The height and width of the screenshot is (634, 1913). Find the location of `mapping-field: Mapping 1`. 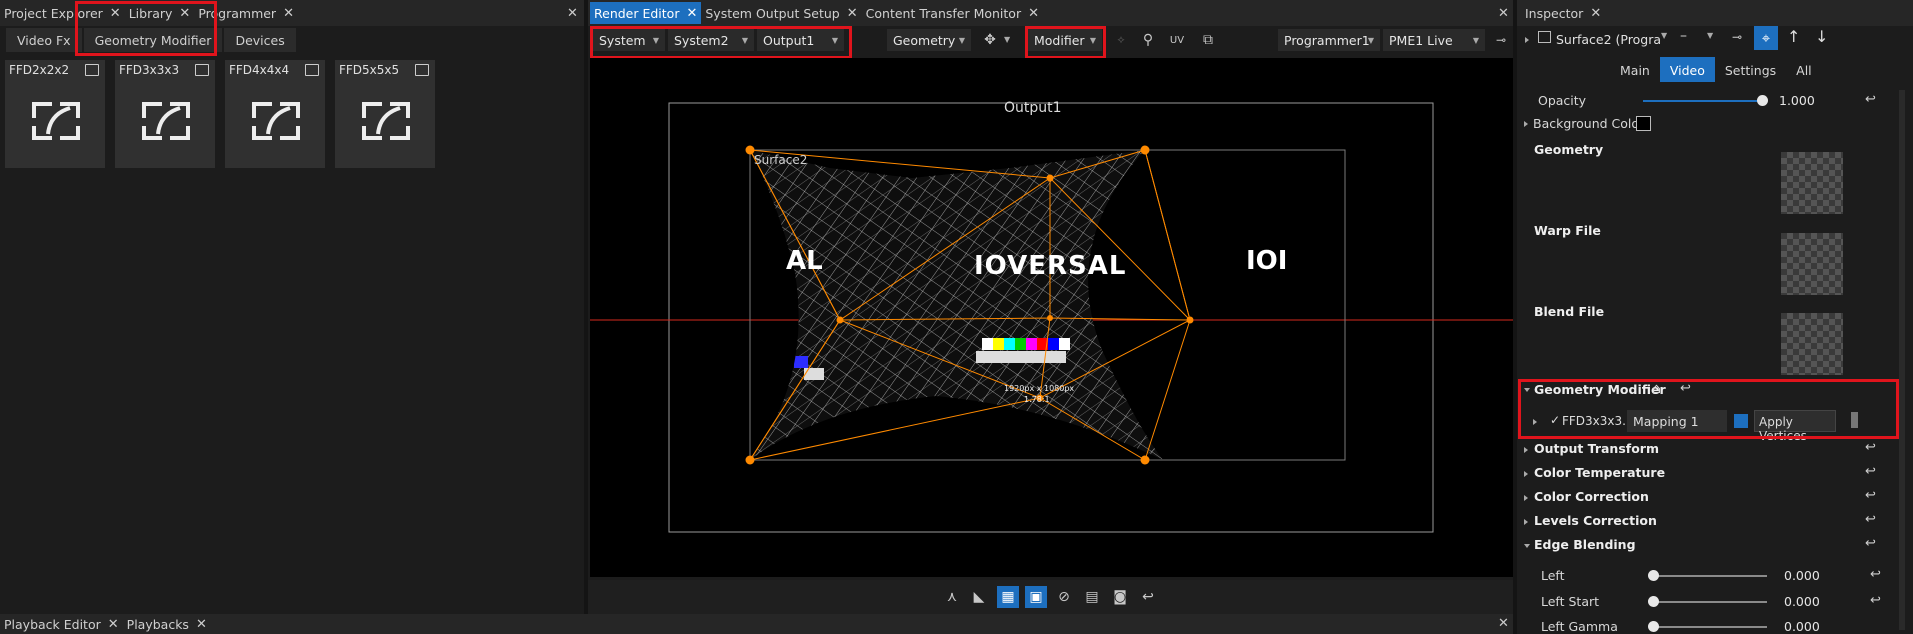

mapping-field: Mapping 1 is located at coordinates (1677, 421).